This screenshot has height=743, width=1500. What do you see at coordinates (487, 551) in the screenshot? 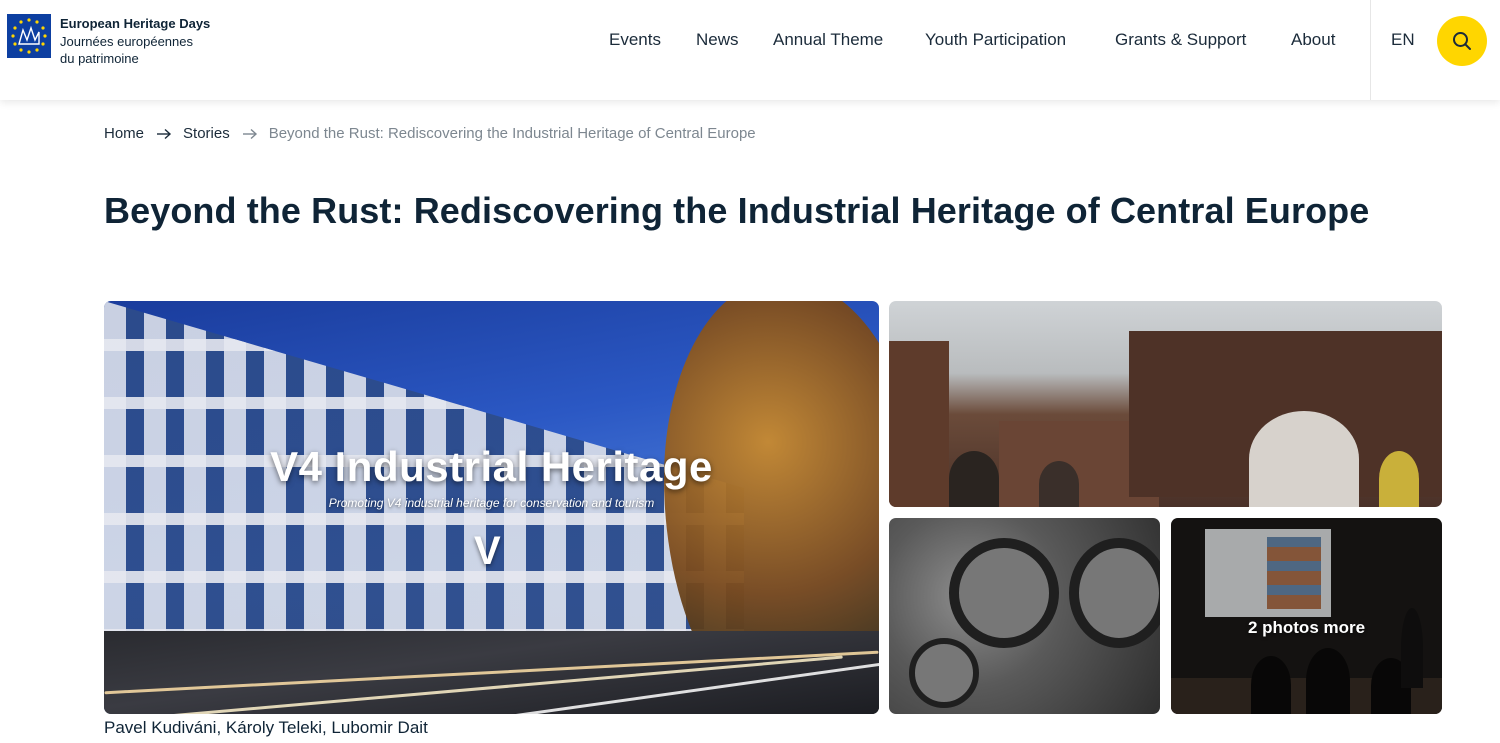
I see `v4-logo-mark: V` at bounding box center [487, 551].